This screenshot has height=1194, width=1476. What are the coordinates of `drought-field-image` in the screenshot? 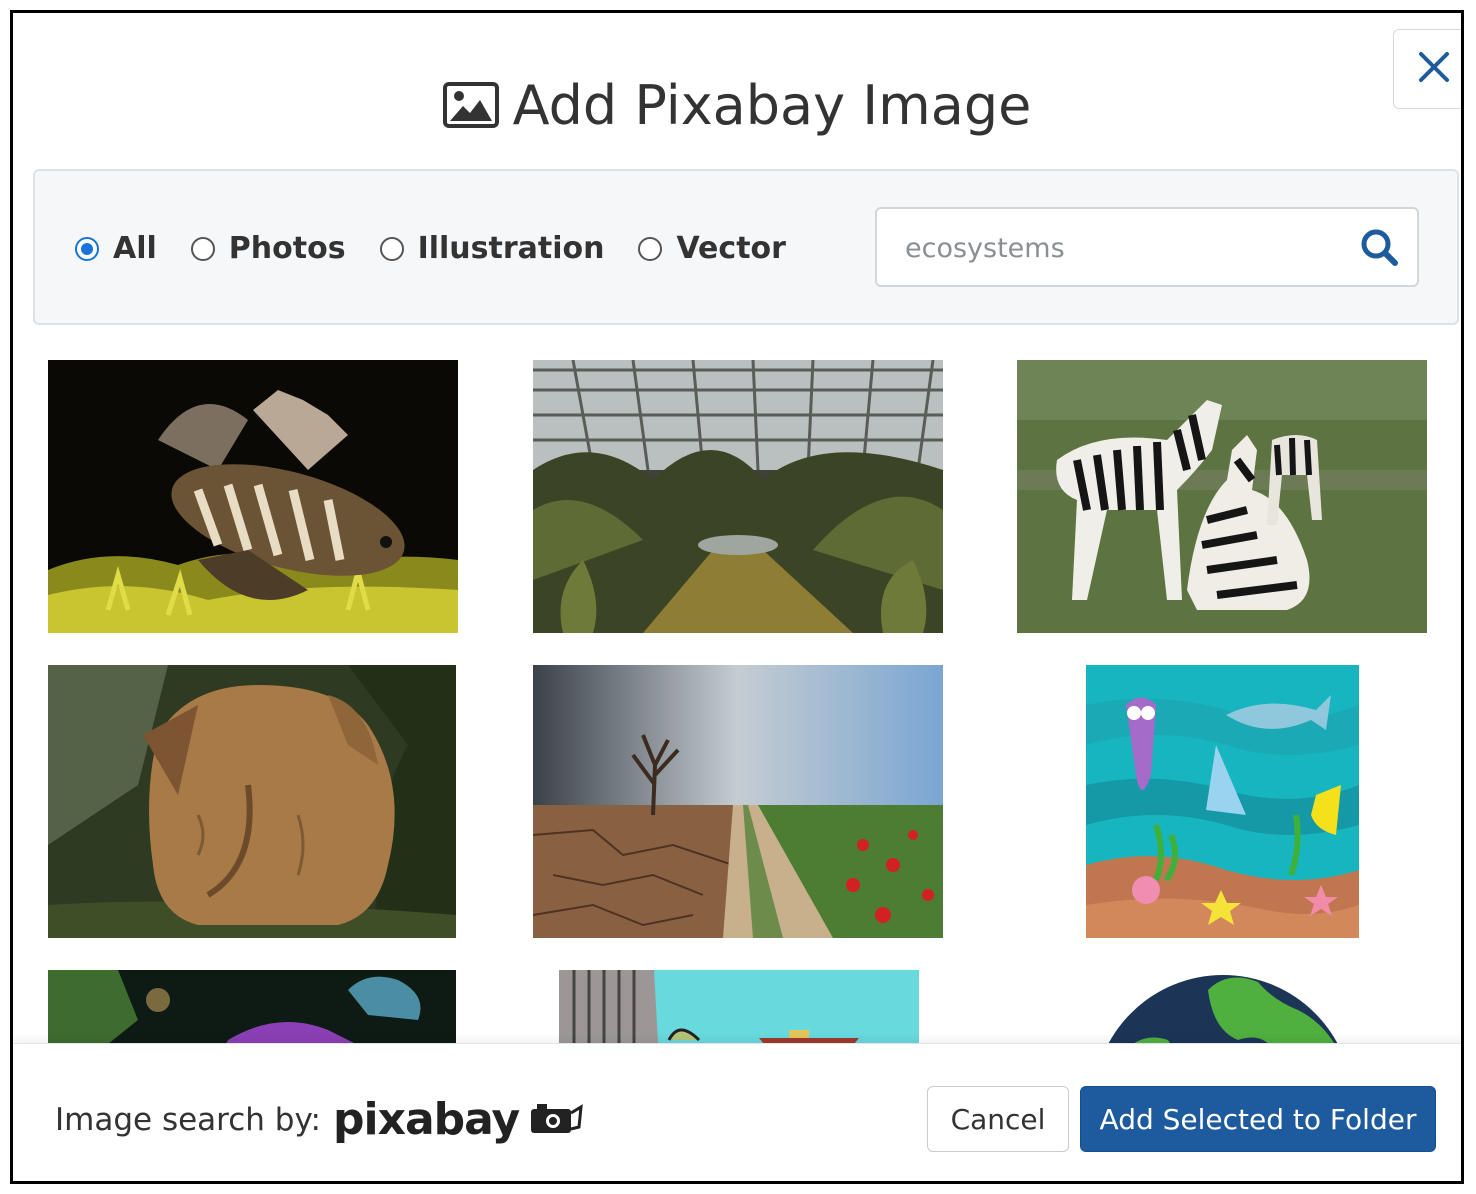 It's located at (738, 801).